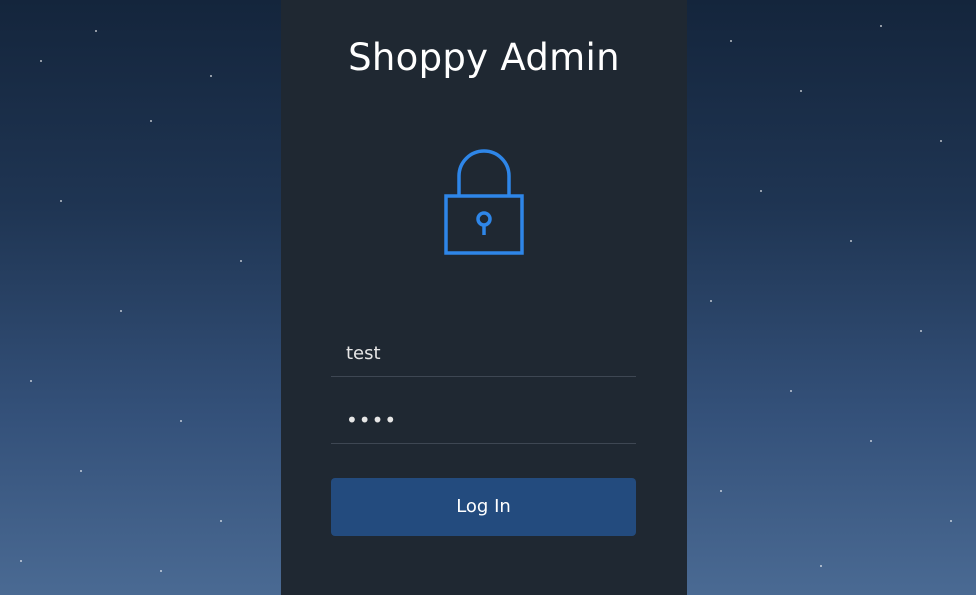 Image resolution: width=976 pixels, height=595 pixels. I want to click on username-value: test, so click(363, 353).